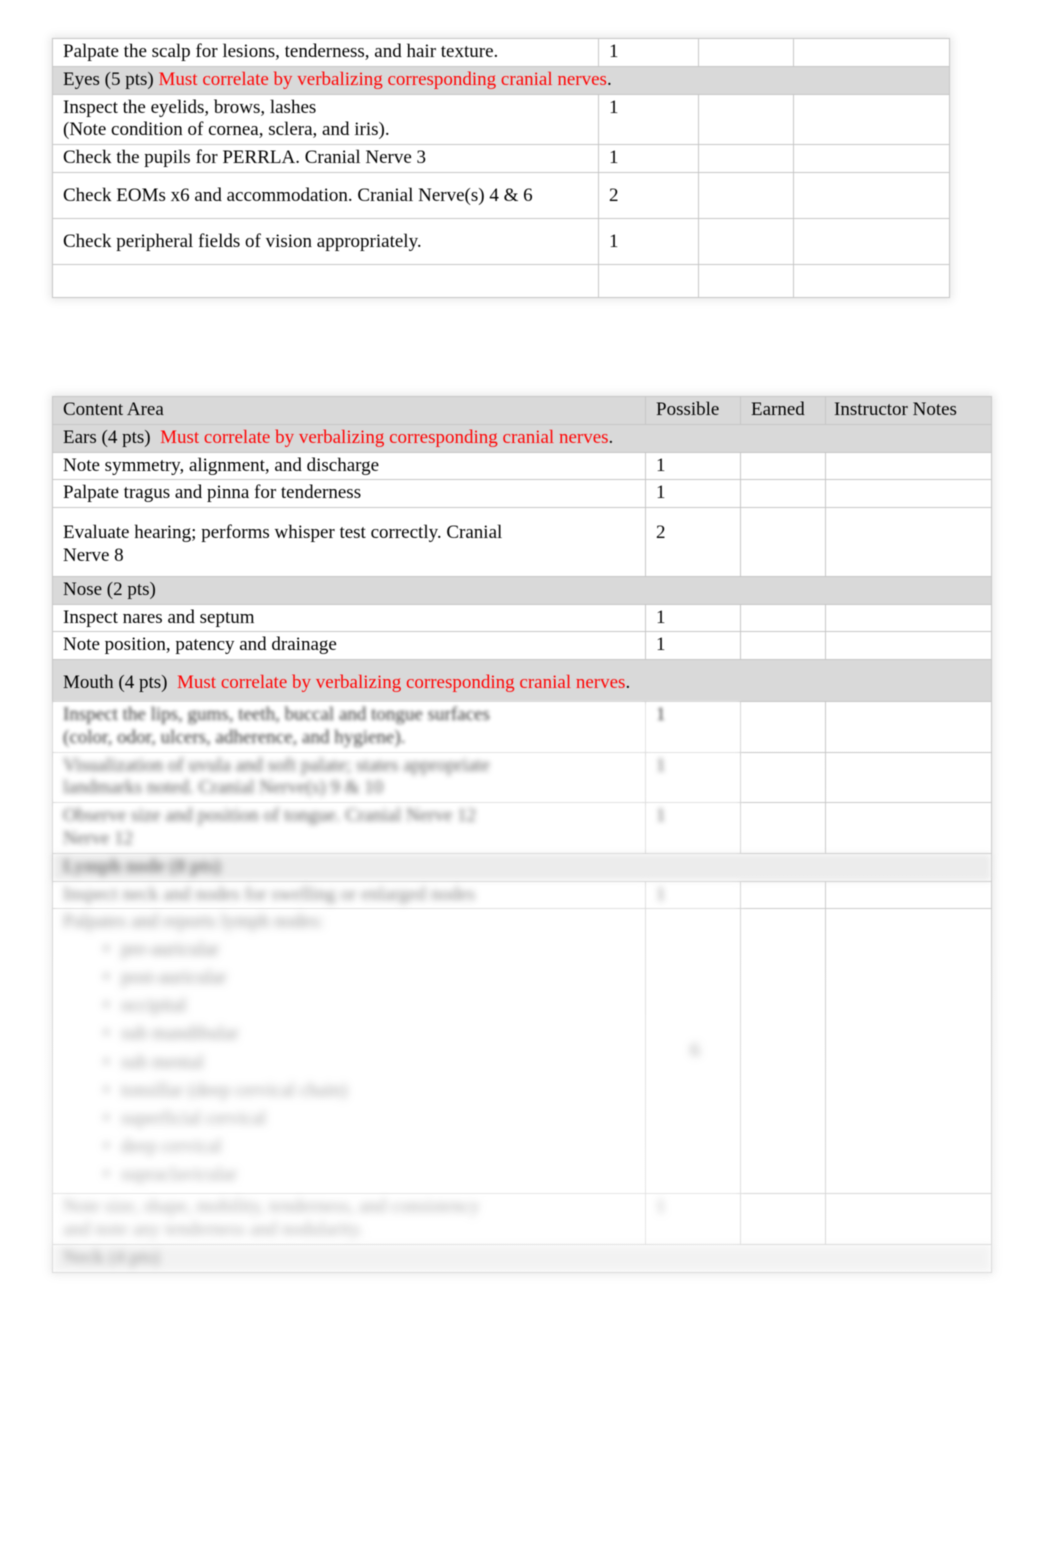 Image resolution: width=1062 pixels, height=1541 pixels. Describe the element at coordinates (109, 589) in the screenshot. I see `section-label: Nose (2 pts)` at that location.